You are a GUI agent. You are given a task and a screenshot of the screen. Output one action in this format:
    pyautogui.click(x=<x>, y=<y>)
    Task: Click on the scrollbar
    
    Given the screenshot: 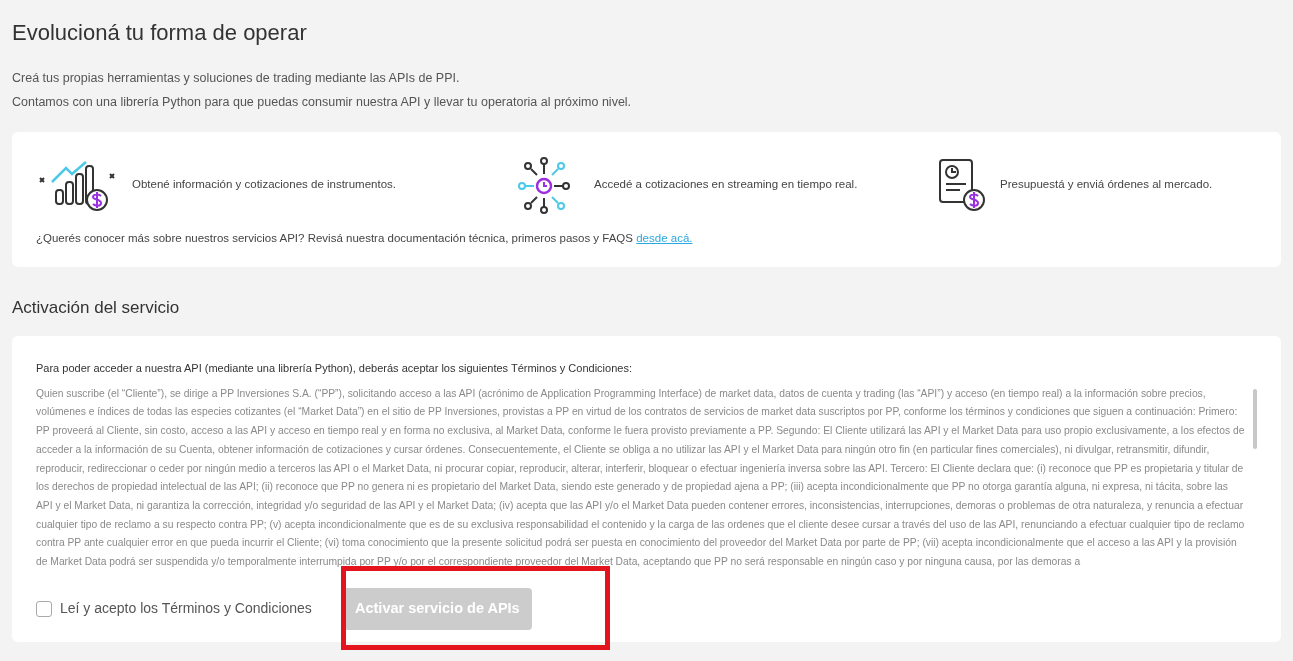 What is the action you would take?
    pyautogui.click(x=1255, y=418)
    